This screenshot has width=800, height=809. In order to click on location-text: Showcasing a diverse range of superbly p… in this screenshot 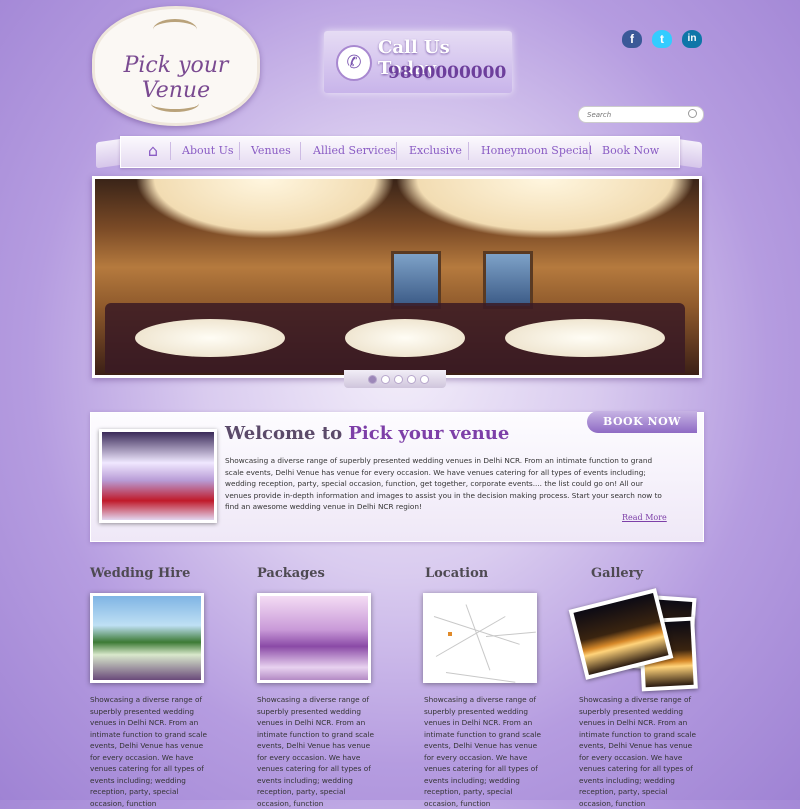, I will do `click(483, 751)`.